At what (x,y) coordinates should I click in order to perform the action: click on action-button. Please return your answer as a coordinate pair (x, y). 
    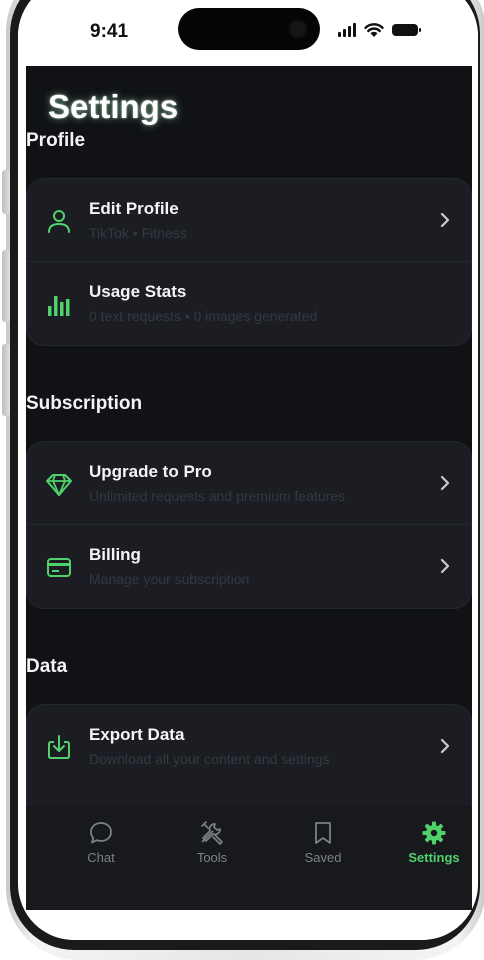
    Looking at the image, I should click on (6, 192).